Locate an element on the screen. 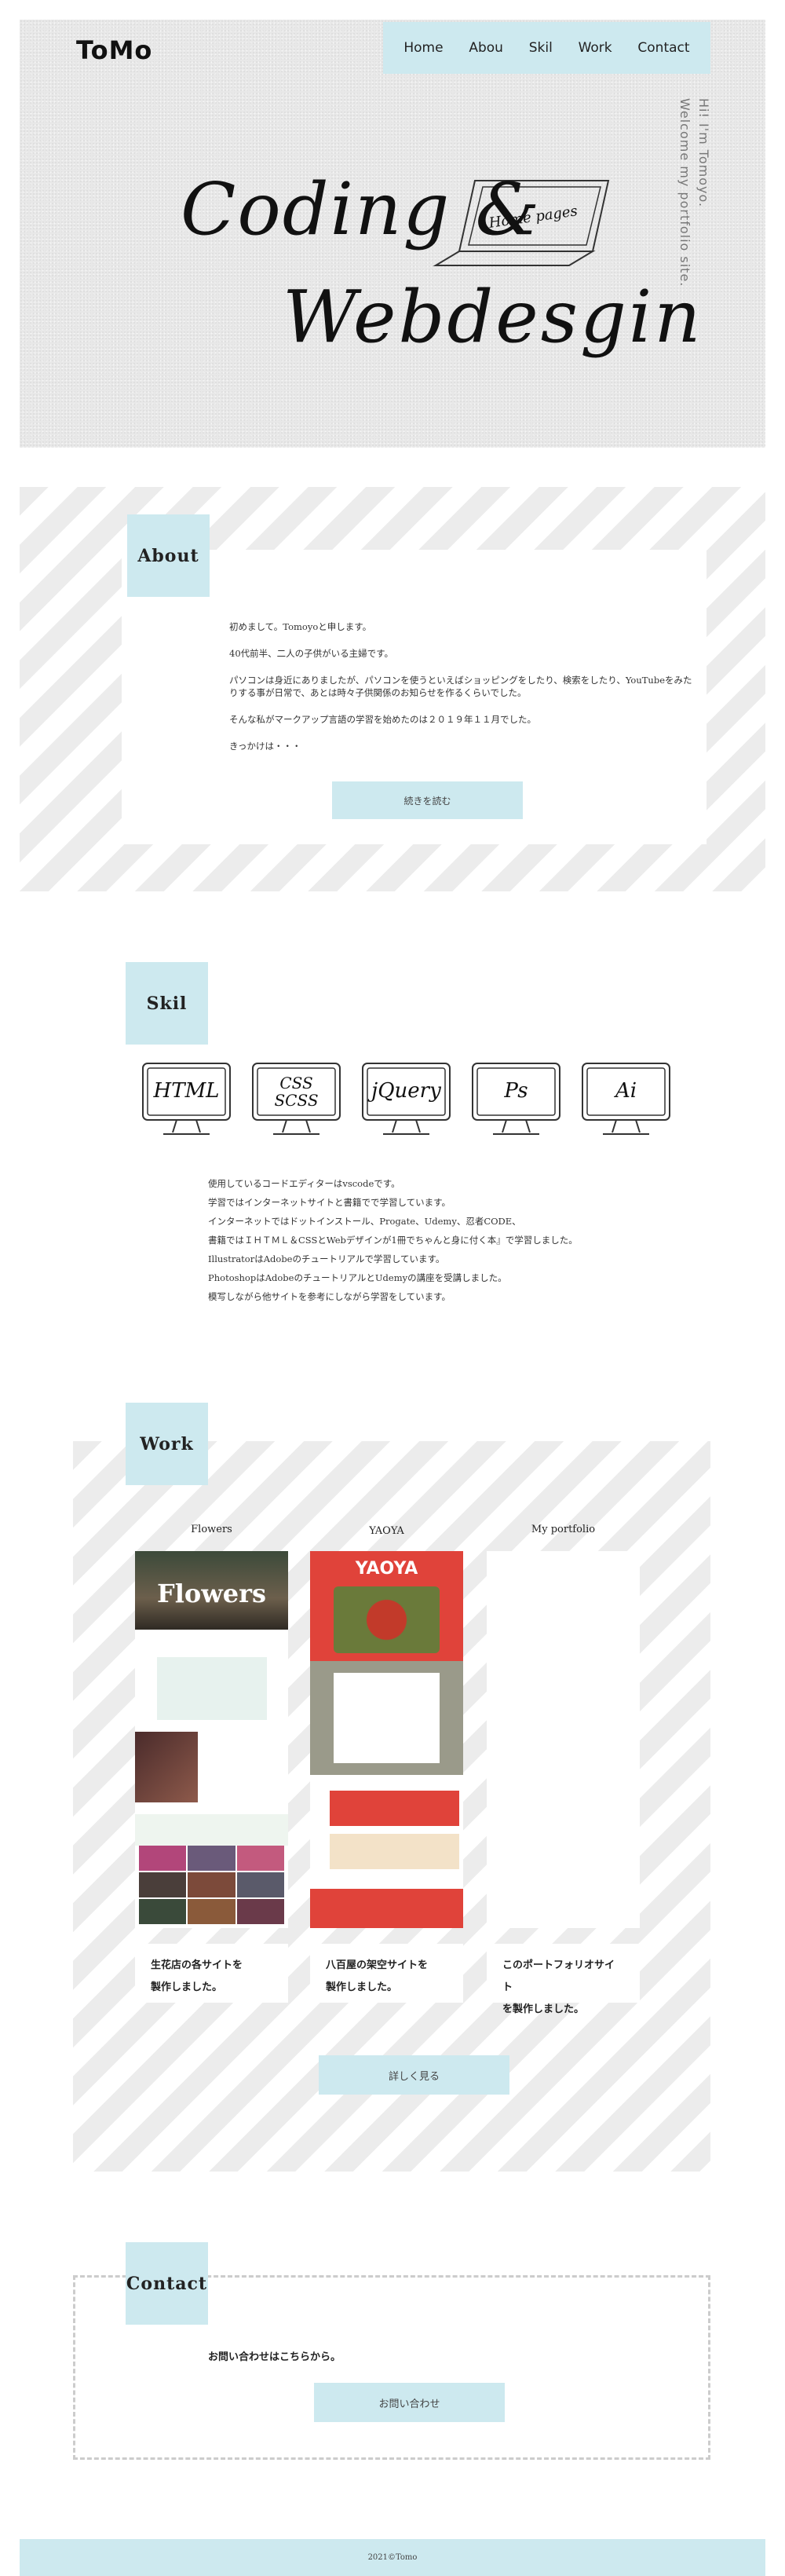  work-thumb-flowers: Flowers is located at coordinates (211, 1739).